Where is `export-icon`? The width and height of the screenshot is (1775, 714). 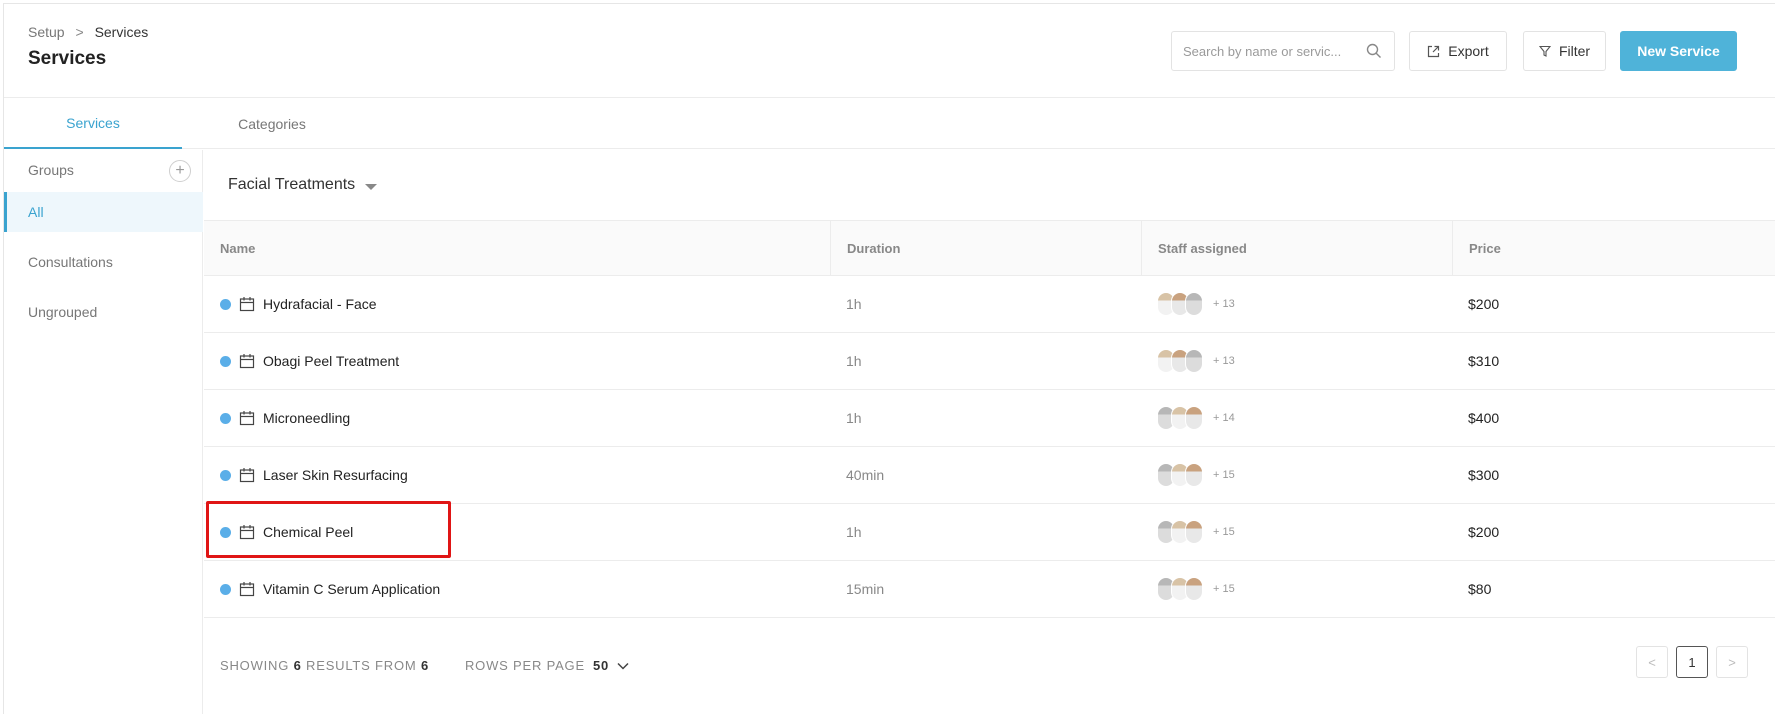 export-icon is located at coordinates (1434, 51).